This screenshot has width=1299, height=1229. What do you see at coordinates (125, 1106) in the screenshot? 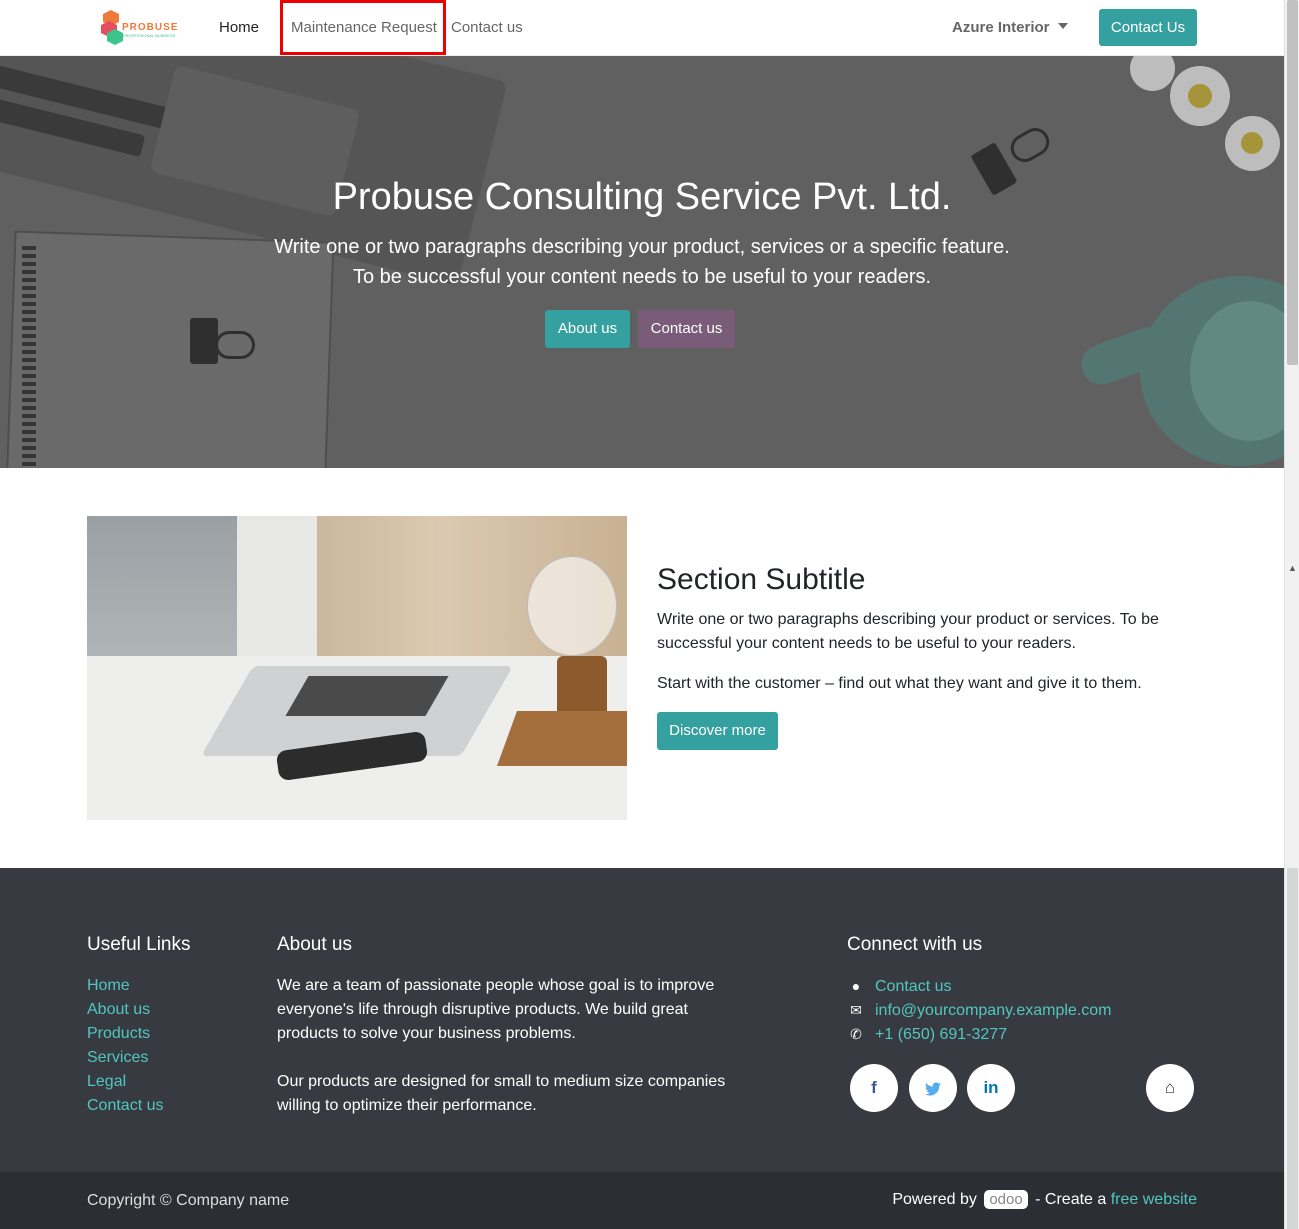
I see `footer-link-contact-us: Contact us` at bounding box center [125, 1106].